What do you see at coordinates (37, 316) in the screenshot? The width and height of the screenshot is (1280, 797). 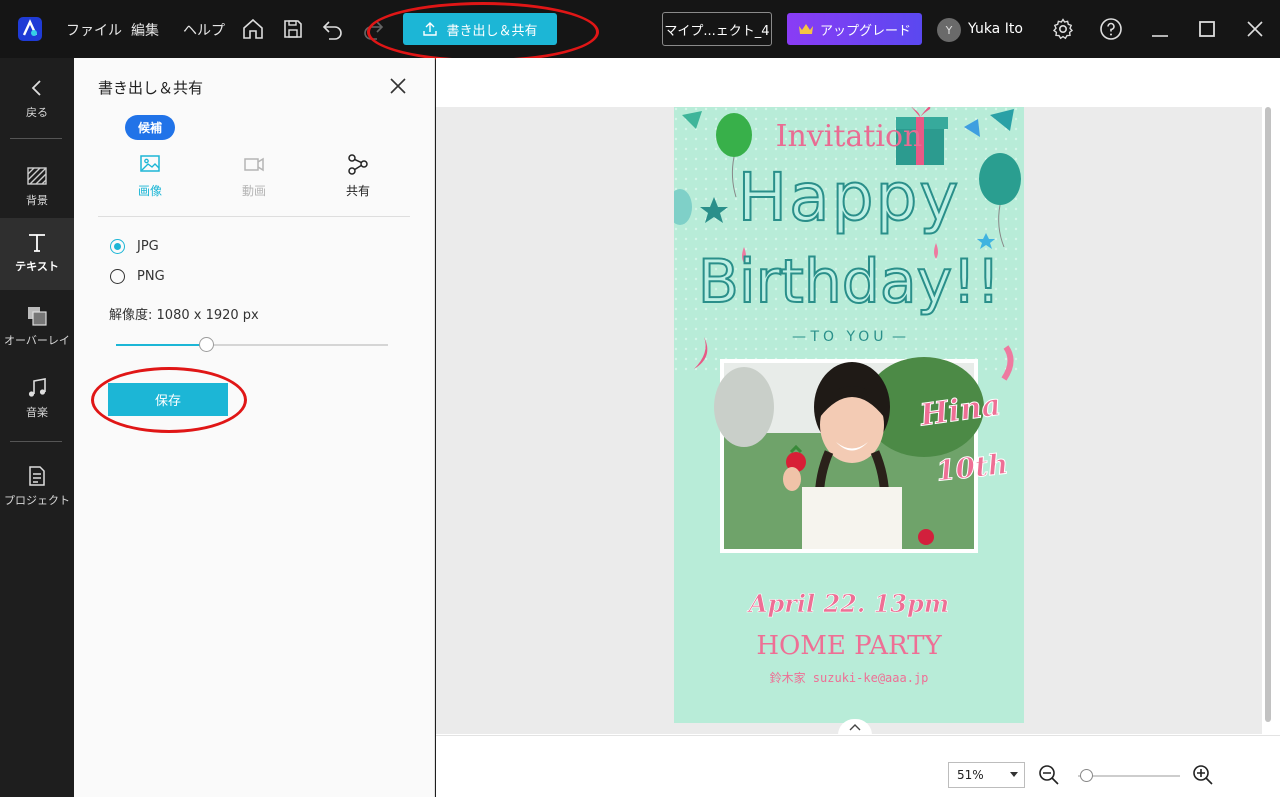 I see `overlay-icon` at bounding box center [37, 316].